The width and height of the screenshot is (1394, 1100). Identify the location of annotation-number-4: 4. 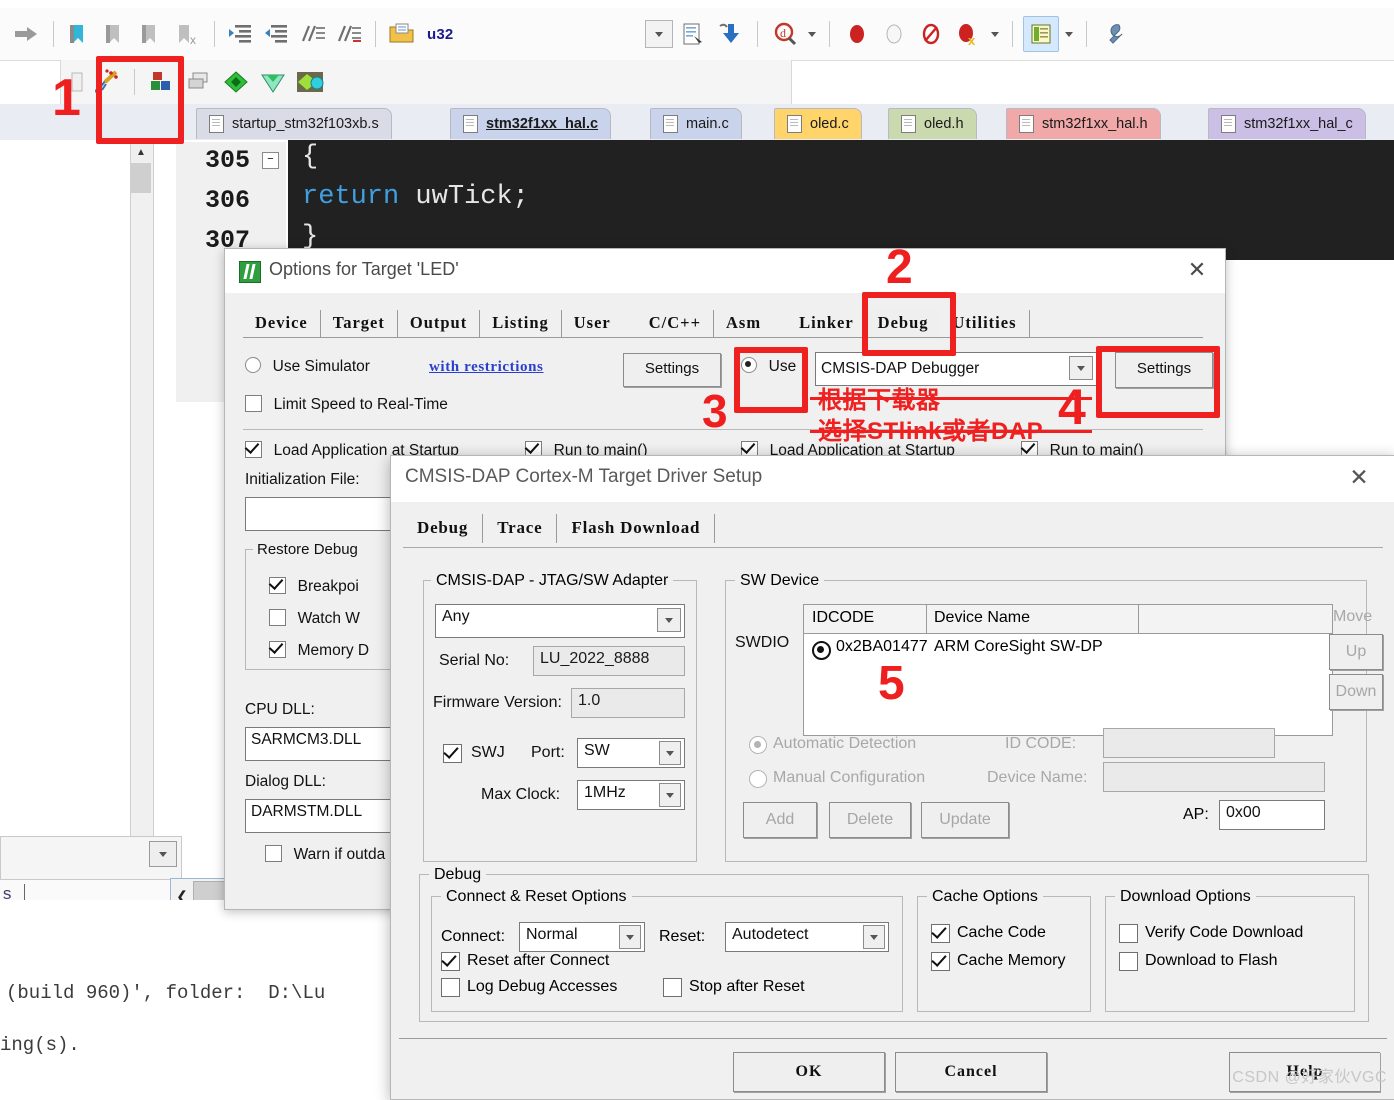
(1072, 407).